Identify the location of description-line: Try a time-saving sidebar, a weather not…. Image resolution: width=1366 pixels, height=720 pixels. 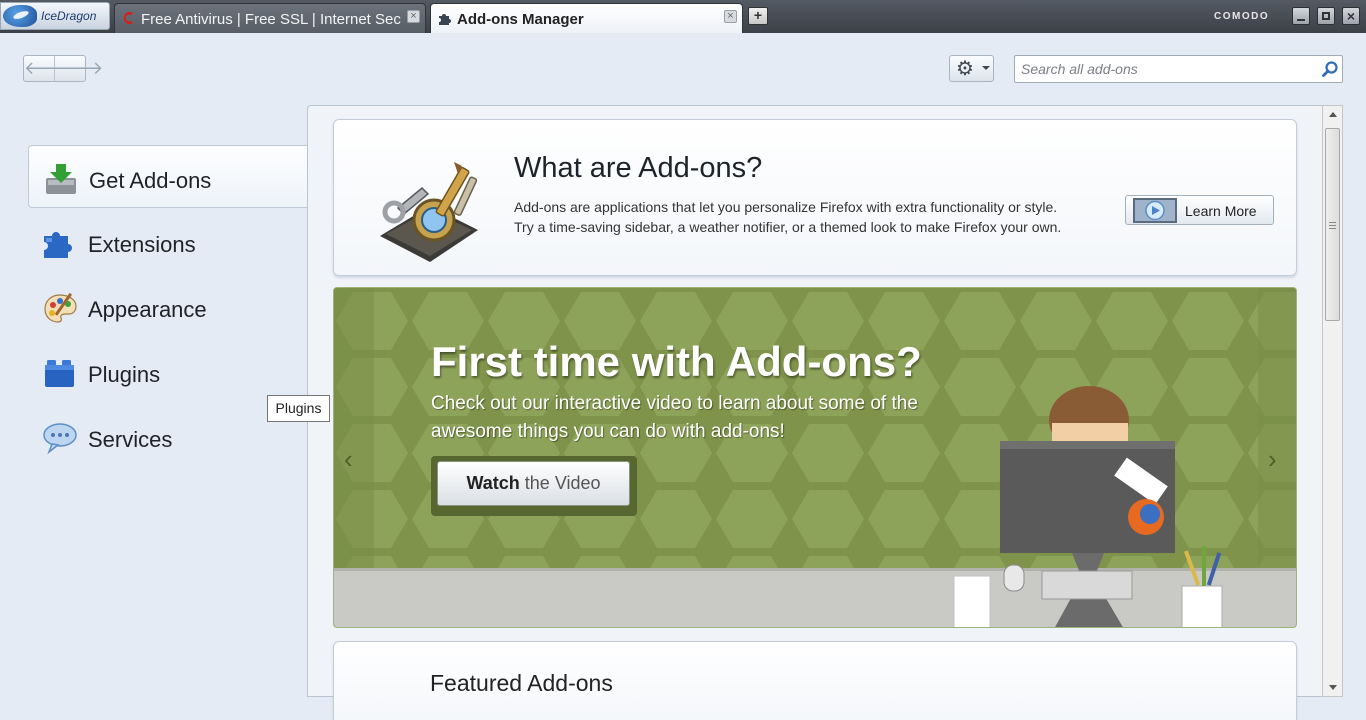
(788, 227).